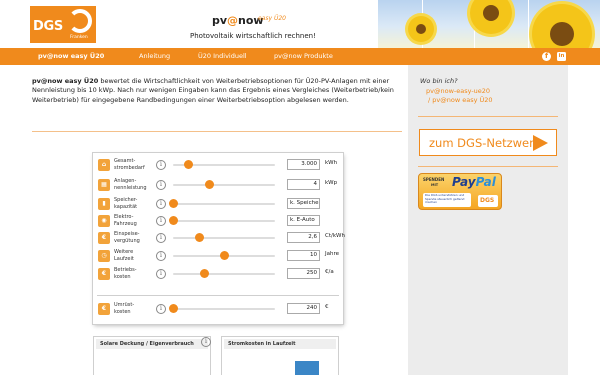 The width and height of the screenshot is (600, 375). Describe the element at coordinates (48, 26) in the screenshot. I see `logo-text: DGS` at that location.